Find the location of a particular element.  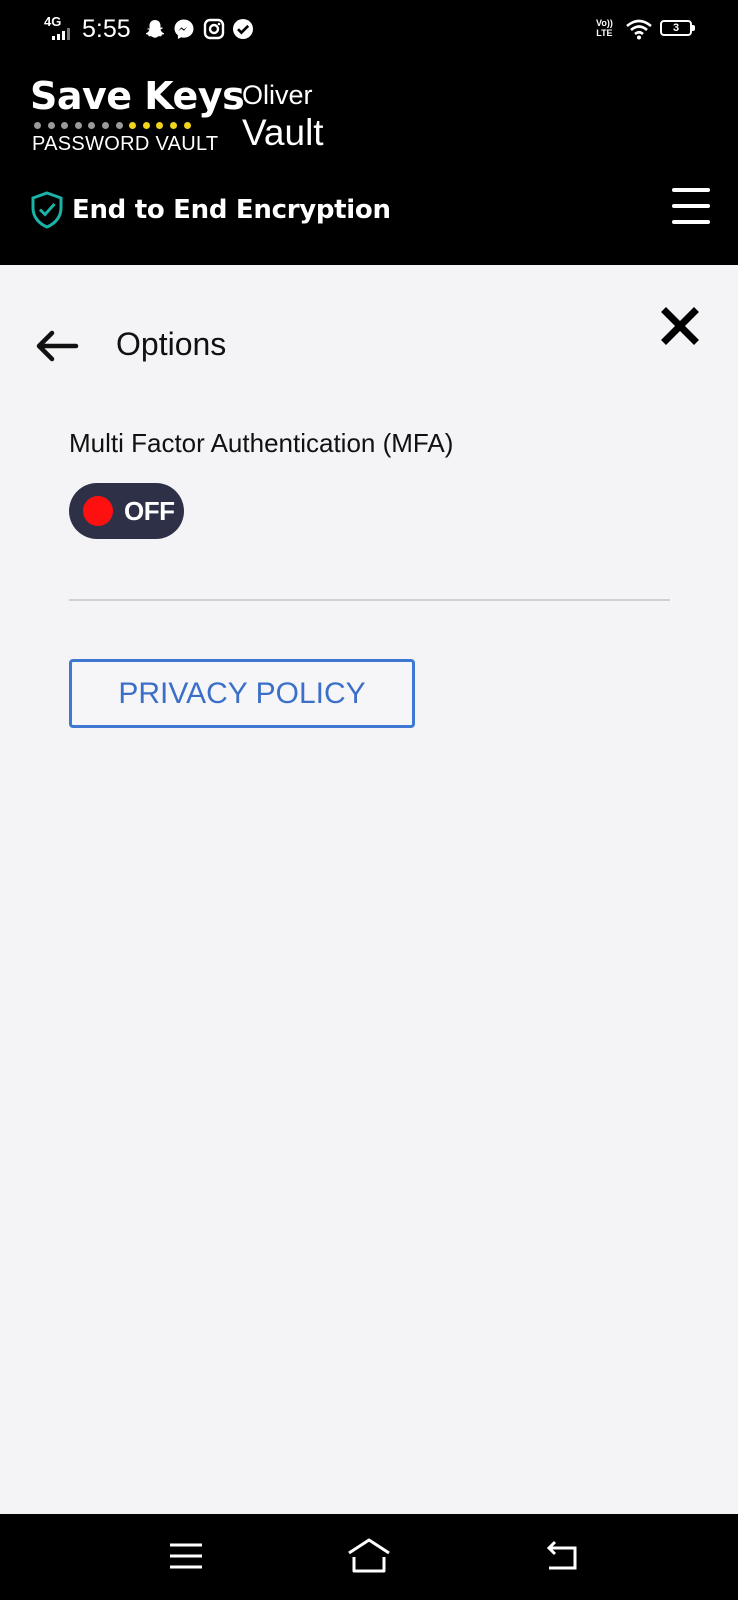

toggle-knob is located at coordinates (98, 511).